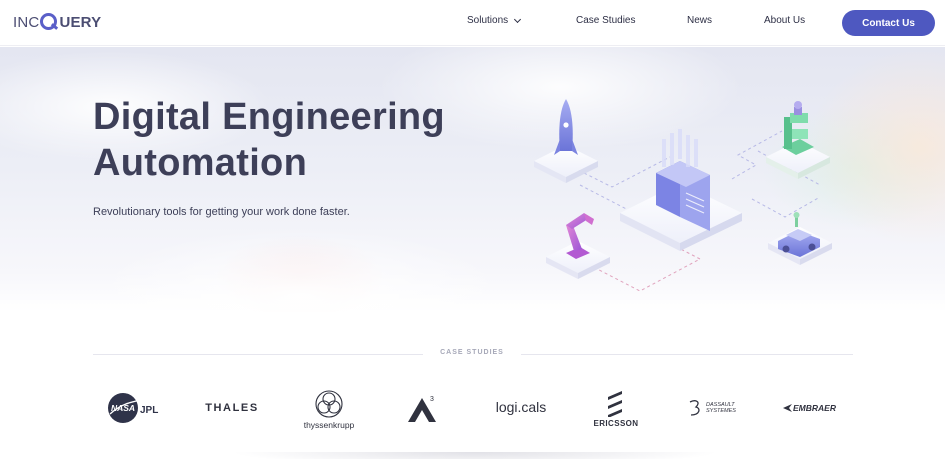 This screenshot has width=945, height=459. What do you see at coordinates (616, 423) in the screenshot?
I see `ericsson-wordmark: ERICSSON` at bounding box center [616, 423].